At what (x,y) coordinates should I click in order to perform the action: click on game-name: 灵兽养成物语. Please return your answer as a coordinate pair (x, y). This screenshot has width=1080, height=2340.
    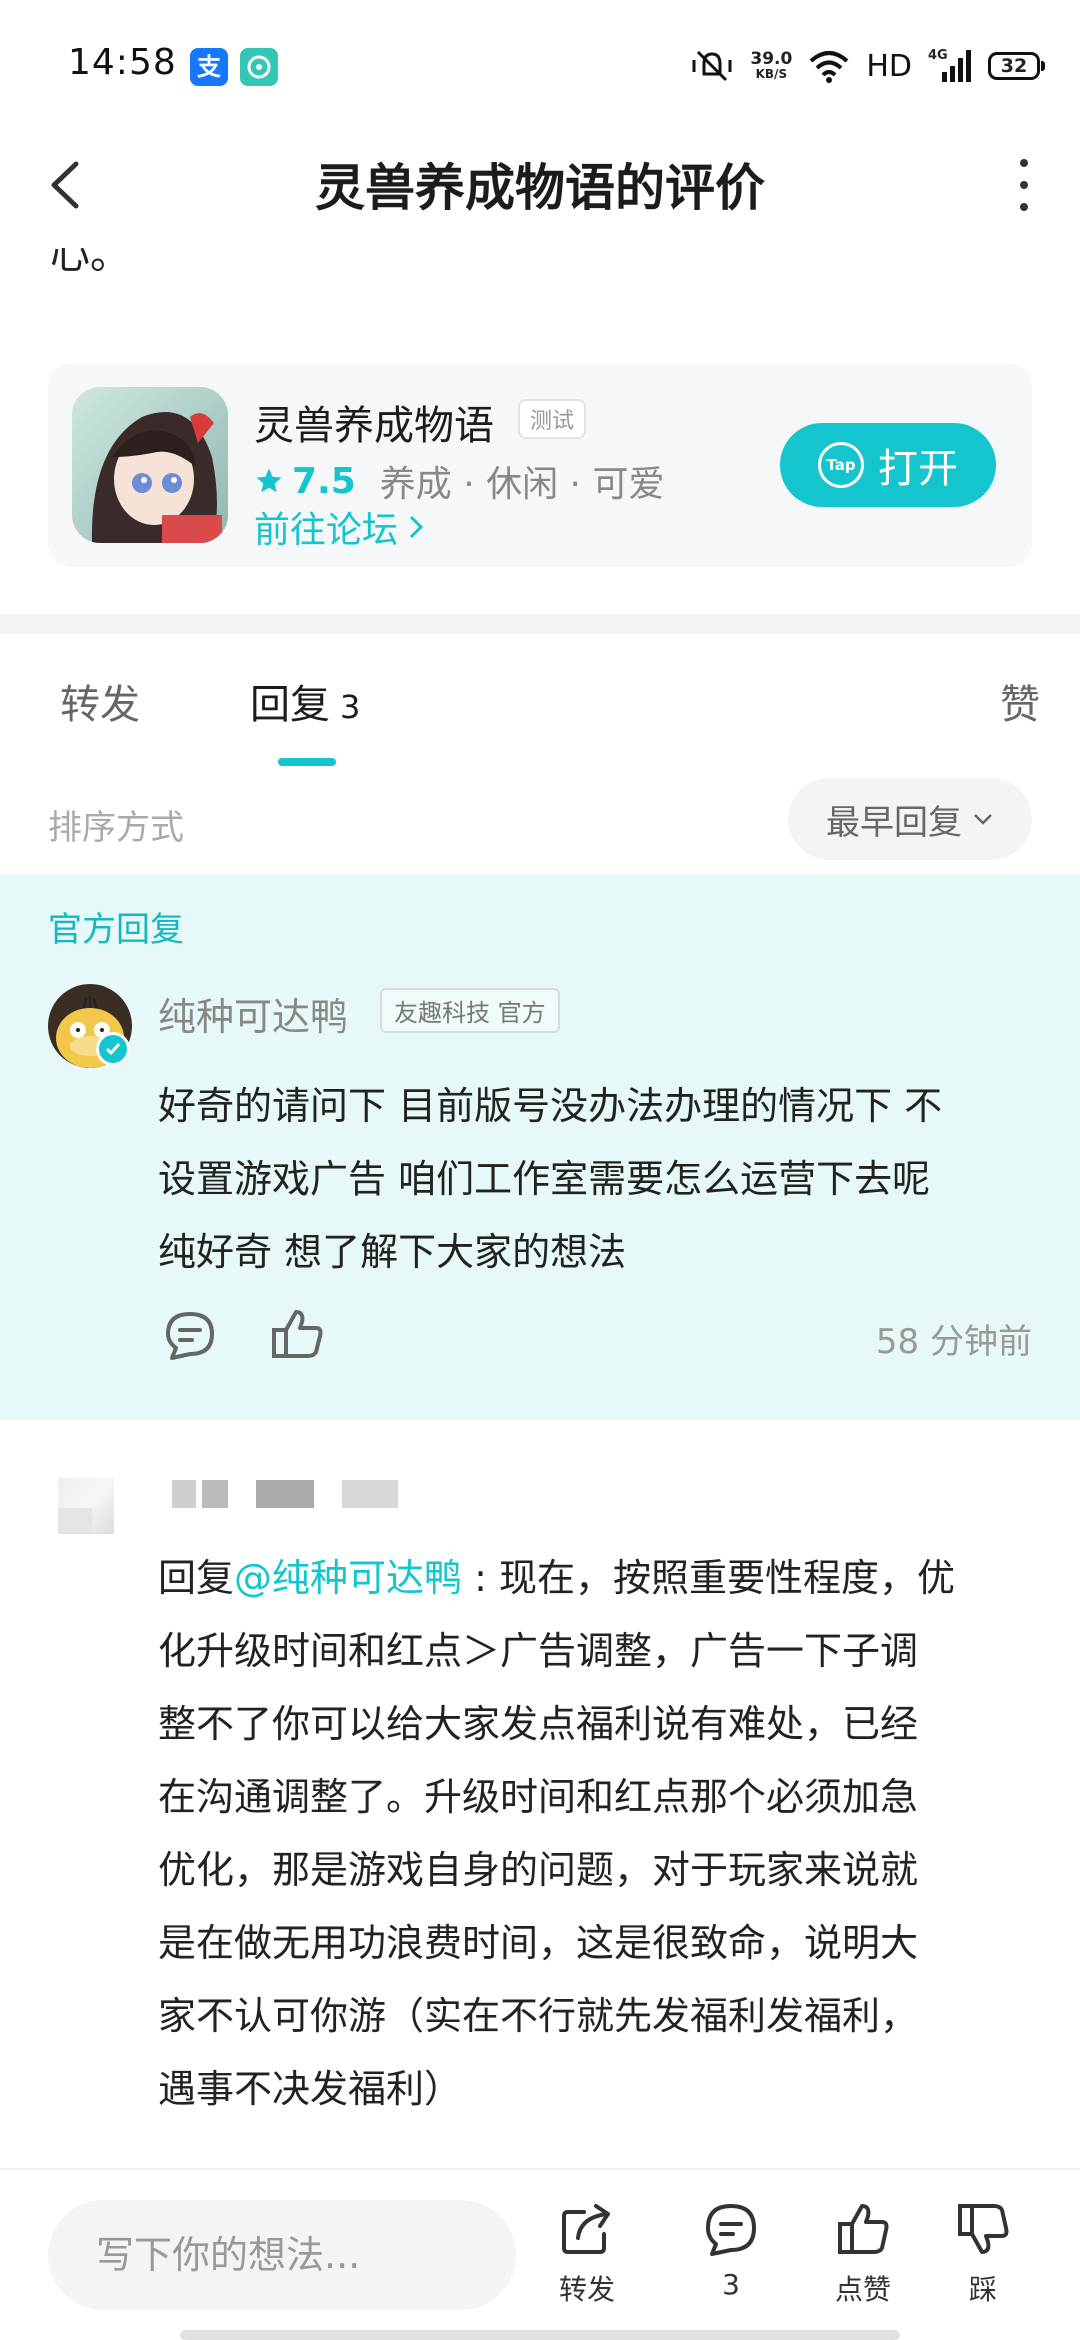
    Looking at the image, I should click on (374, 426).